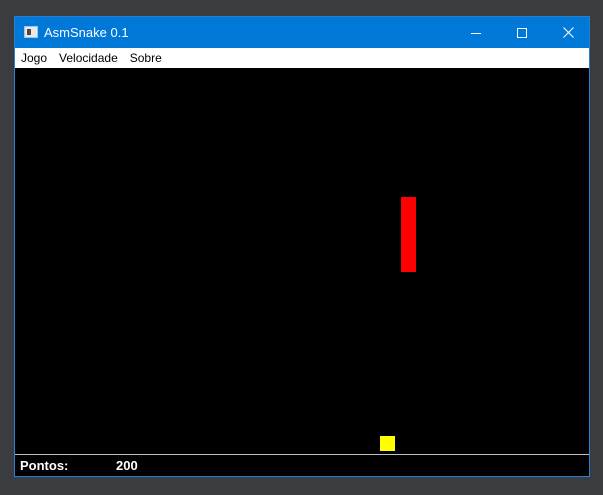 This screenshot has height=495, width=603. I want to click on window-title: AsmSnake 0.1, so click(86, 32).